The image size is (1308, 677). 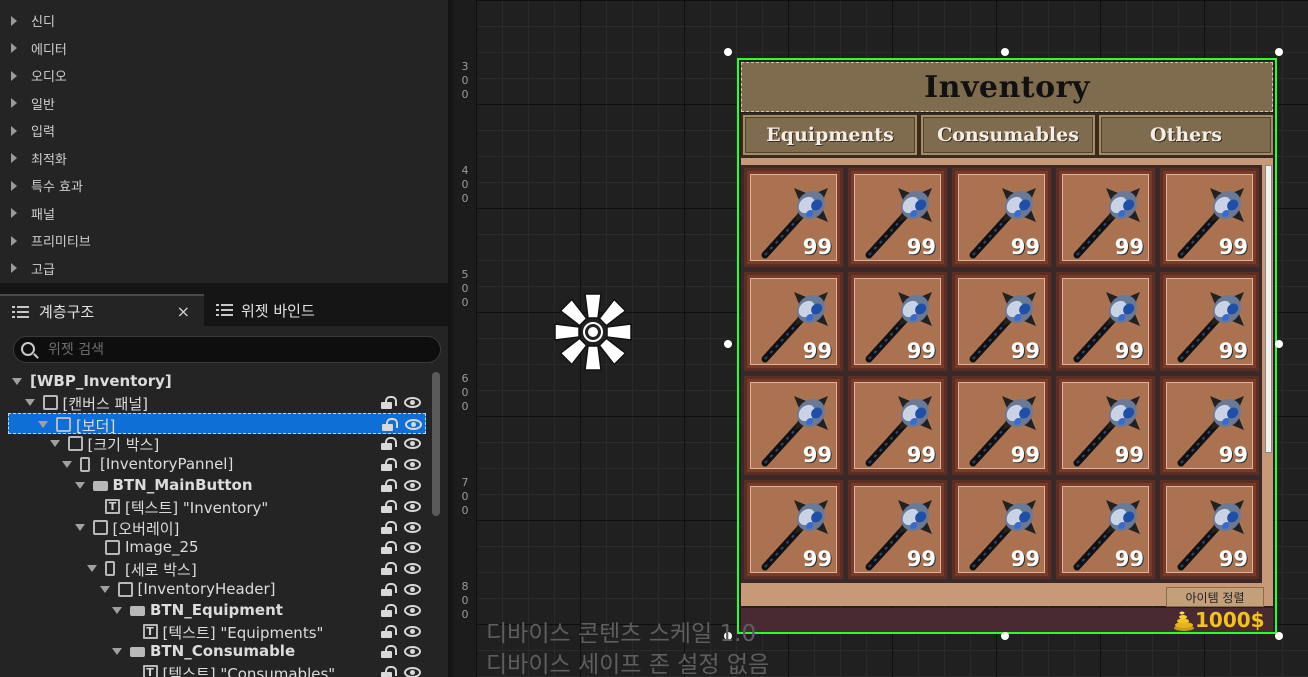 I want to click on tree-item: Image_25, so click(x=213, y=547).